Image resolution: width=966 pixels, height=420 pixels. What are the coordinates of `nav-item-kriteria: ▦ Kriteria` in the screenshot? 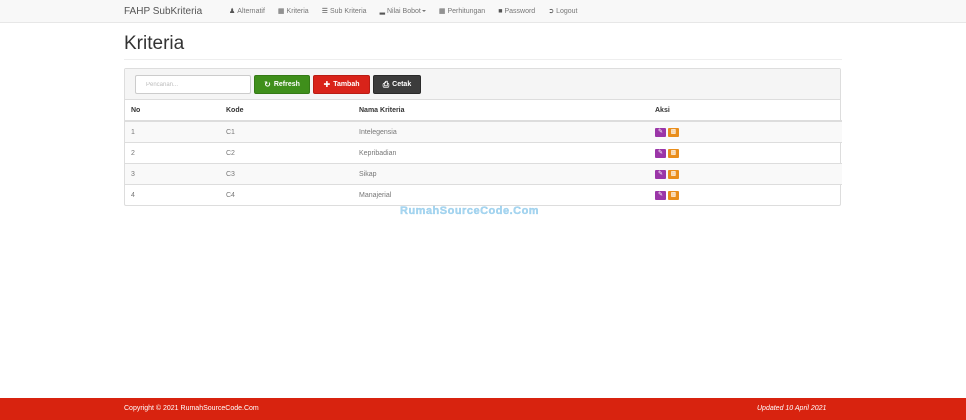 It's located at (293, 11).